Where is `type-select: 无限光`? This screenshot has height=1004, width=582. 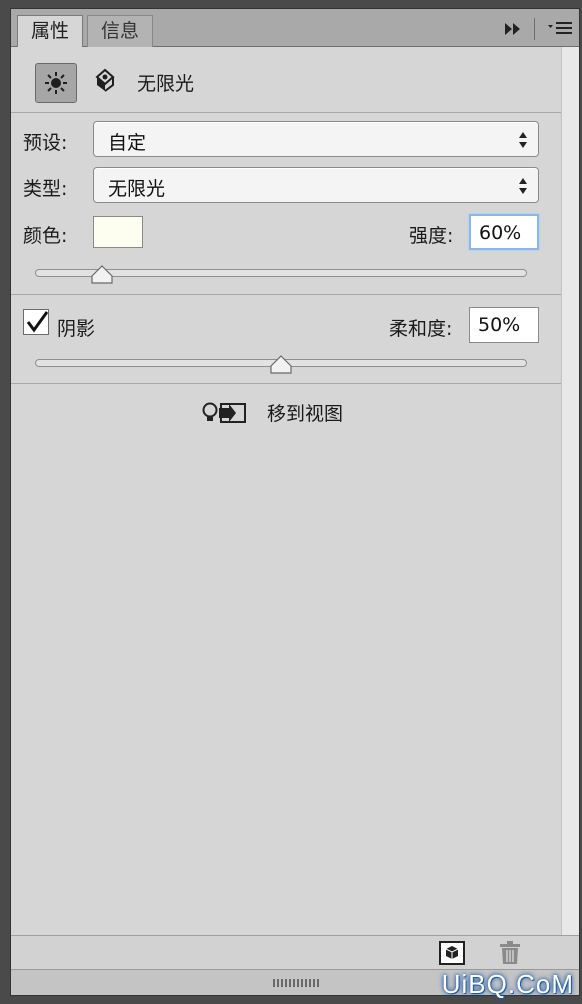 type-select: 无限光 is located at coordinates (316, 185).